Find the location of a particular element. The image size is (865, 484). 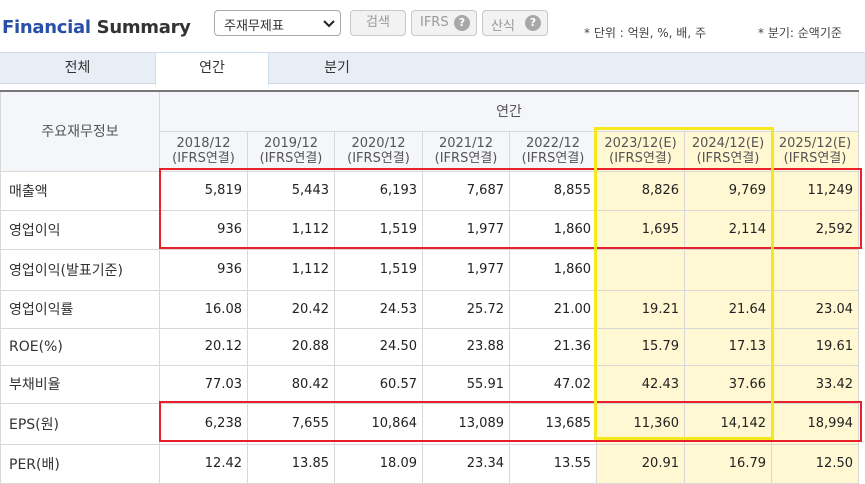

value-cell: 11,249 is located at coordinates (815, 190).